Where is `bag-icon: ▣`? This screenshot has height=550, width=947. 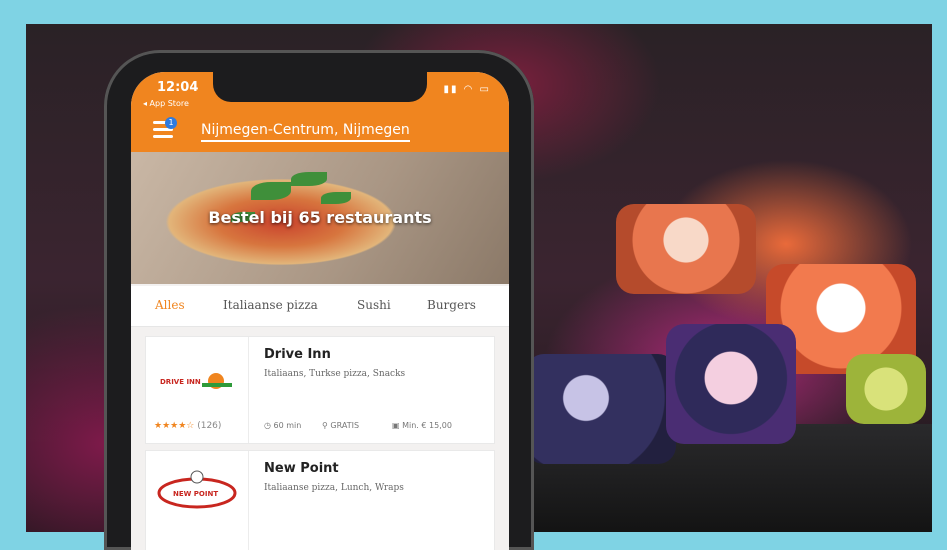 bag-icon: ▣ is located at coordinates (396, 425).